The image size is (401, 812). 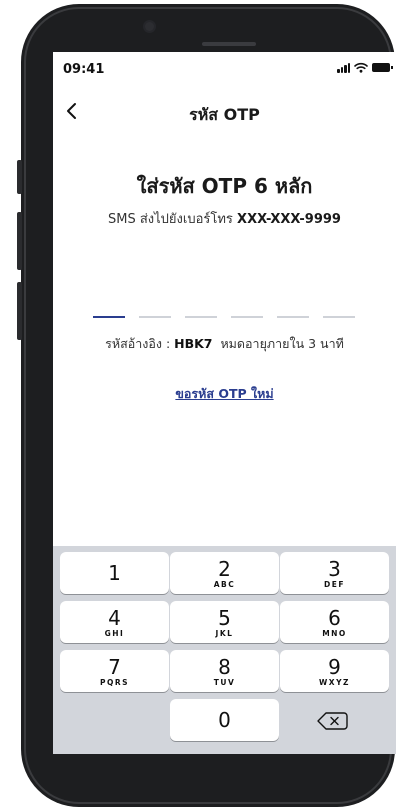 I want to click on nav-title: รหัส OTP, so click(x=224, y=114).